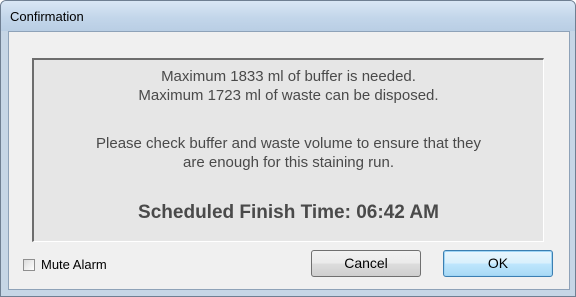 The image size is (576, 297). I want to click on check-volume-text-continued: are enough for this staining run., so click(288, 162).